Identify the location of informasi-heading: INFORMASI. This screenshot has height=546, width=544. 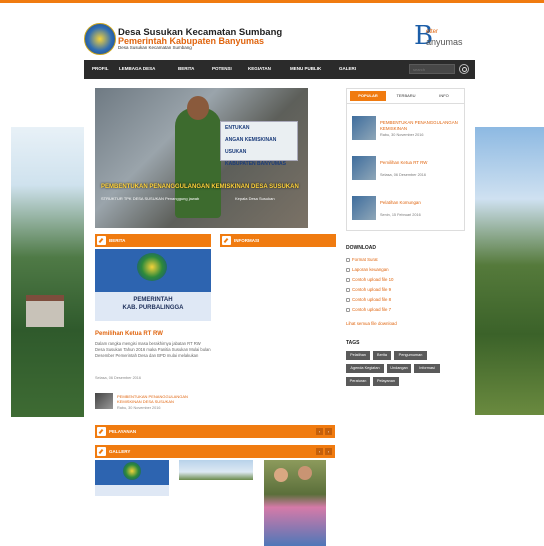
(278, 240).